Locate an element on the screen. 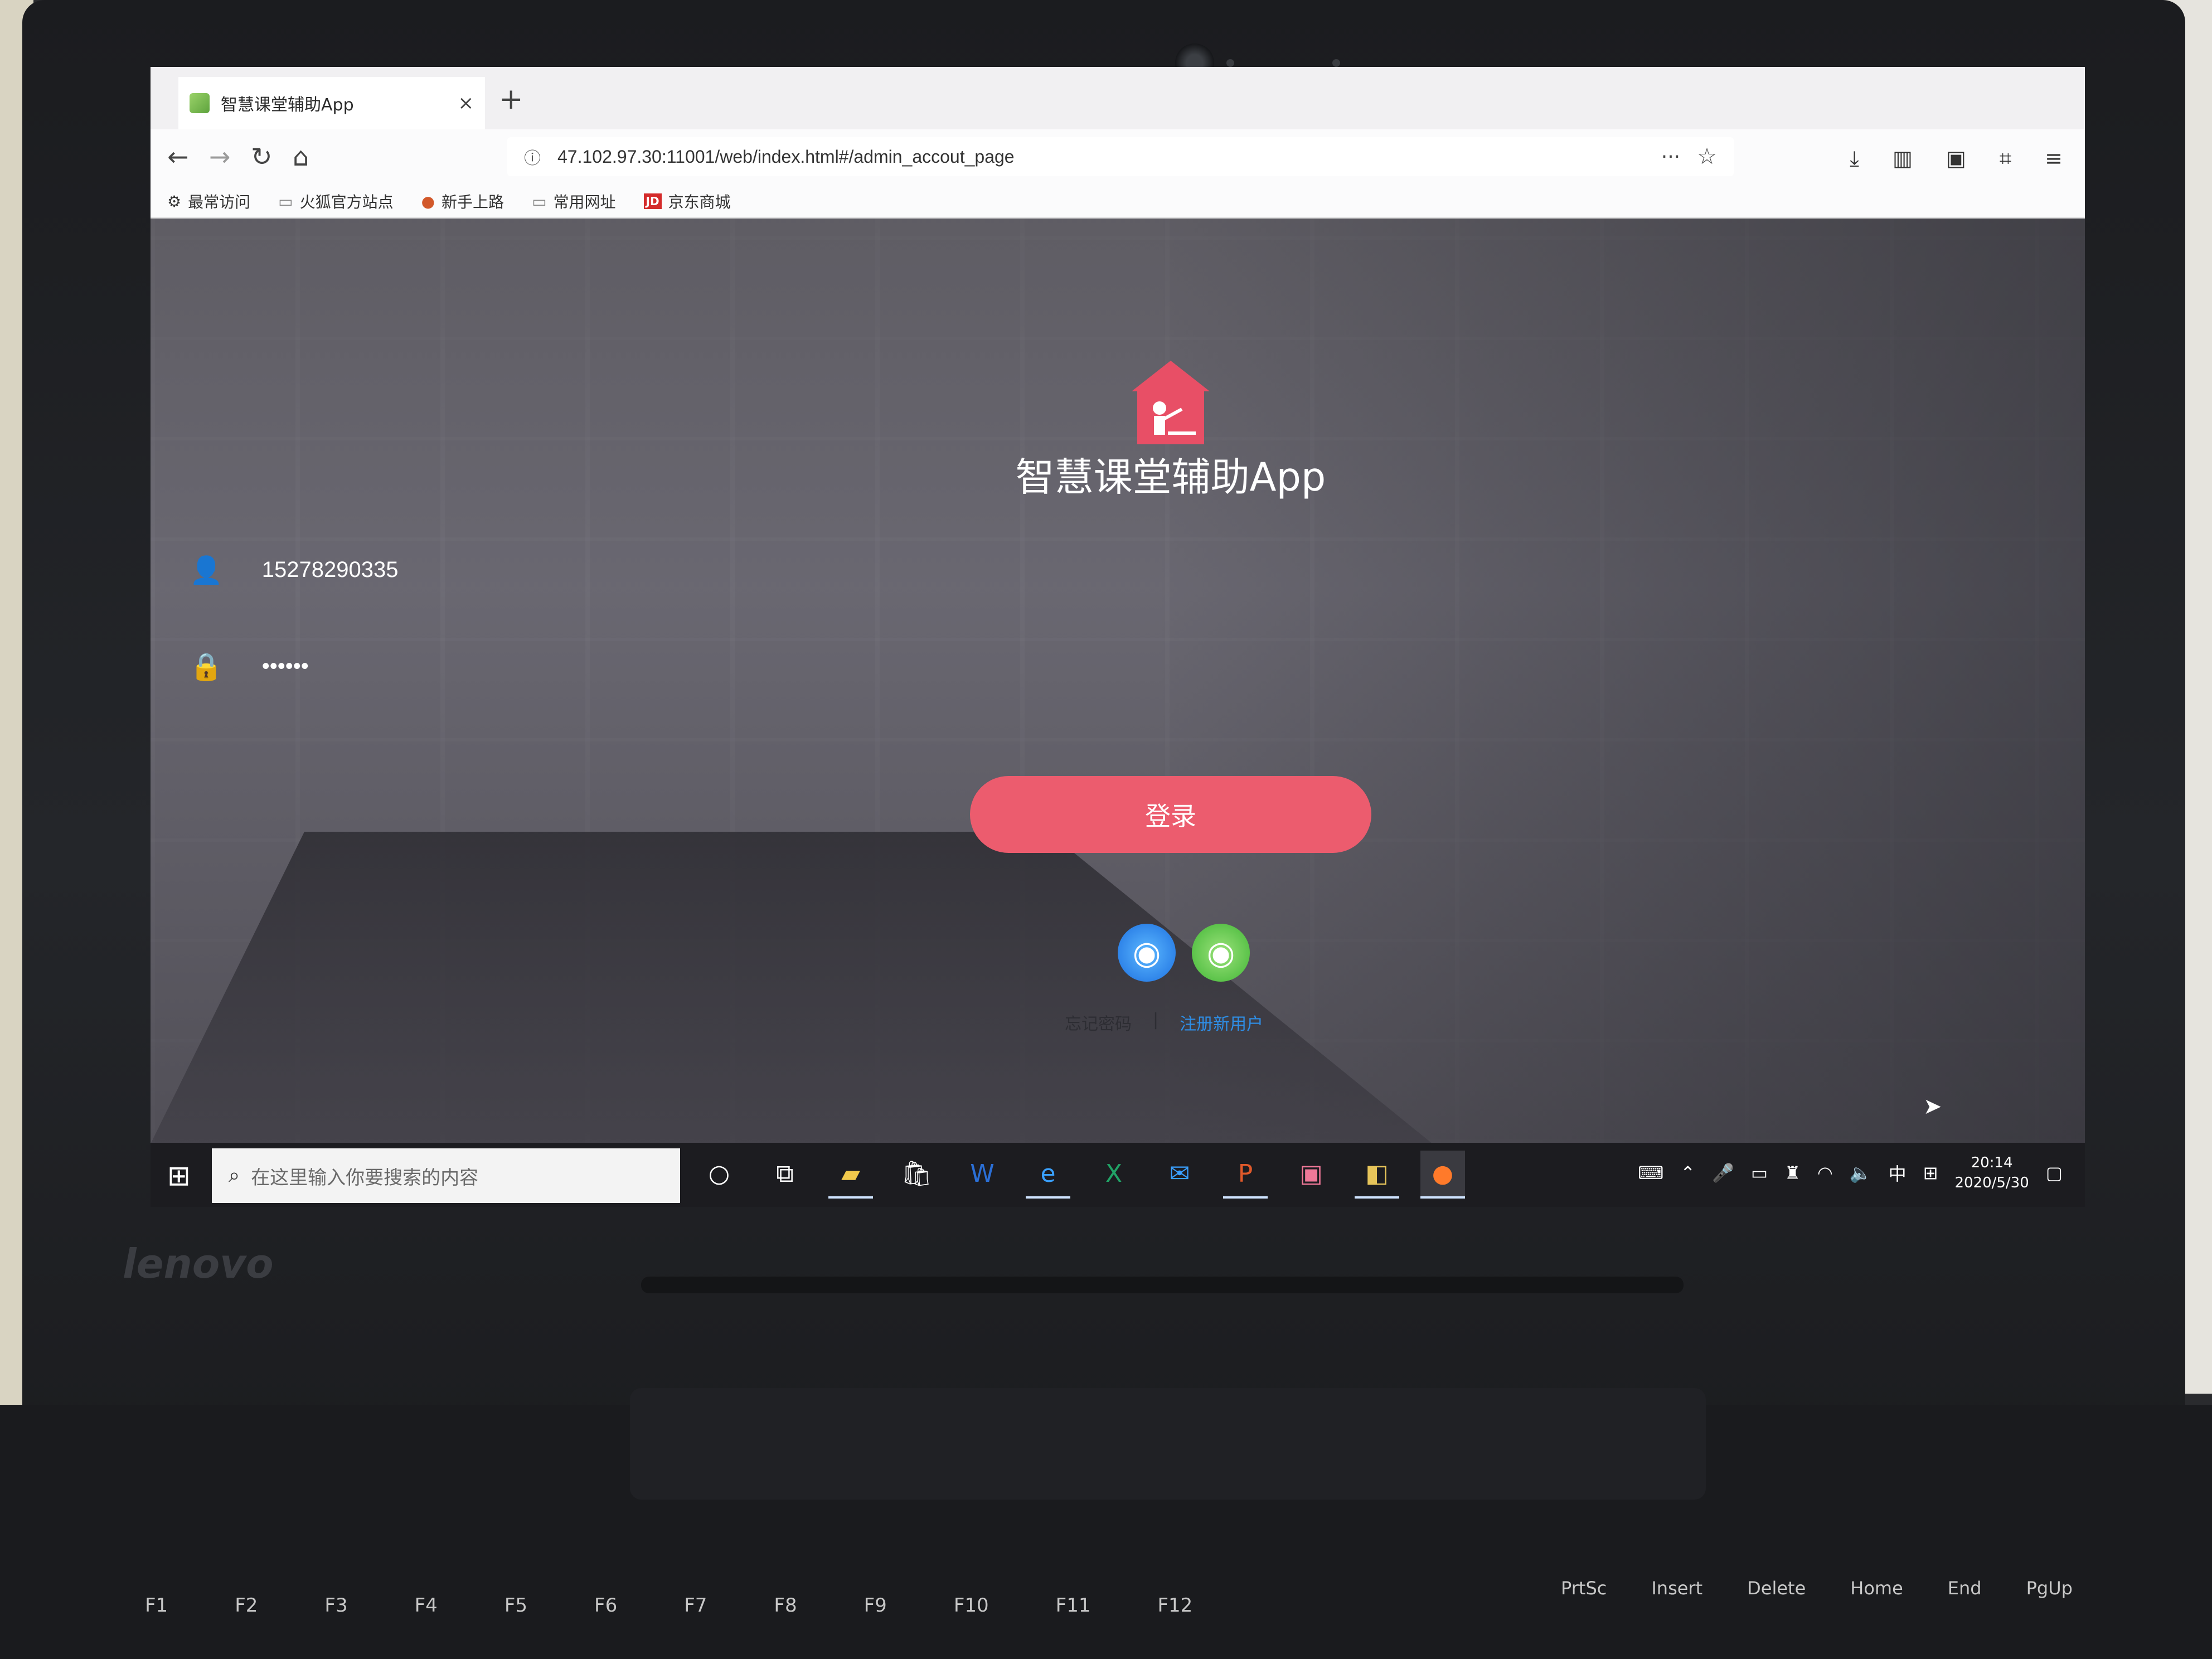 The width and height of the screenshot is (2212, 1659). app-tray-icon: ♜ is located at coordinates (1793, 1172).